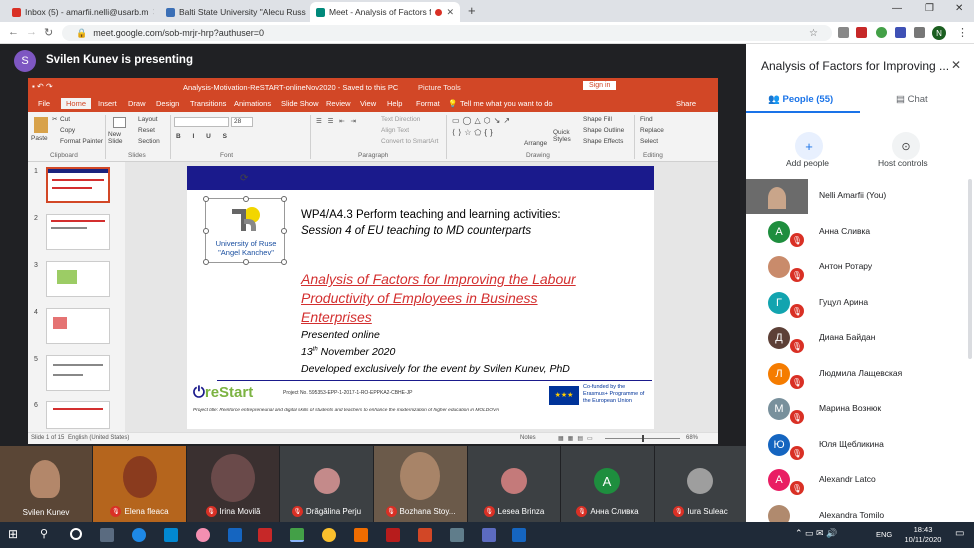 This screenshot has height=548, width=974. What do you see at coordinates (137, 103) in the screenshot?
I see `ribbon-tab-draw: Draw` at bounding box center [137, 103].